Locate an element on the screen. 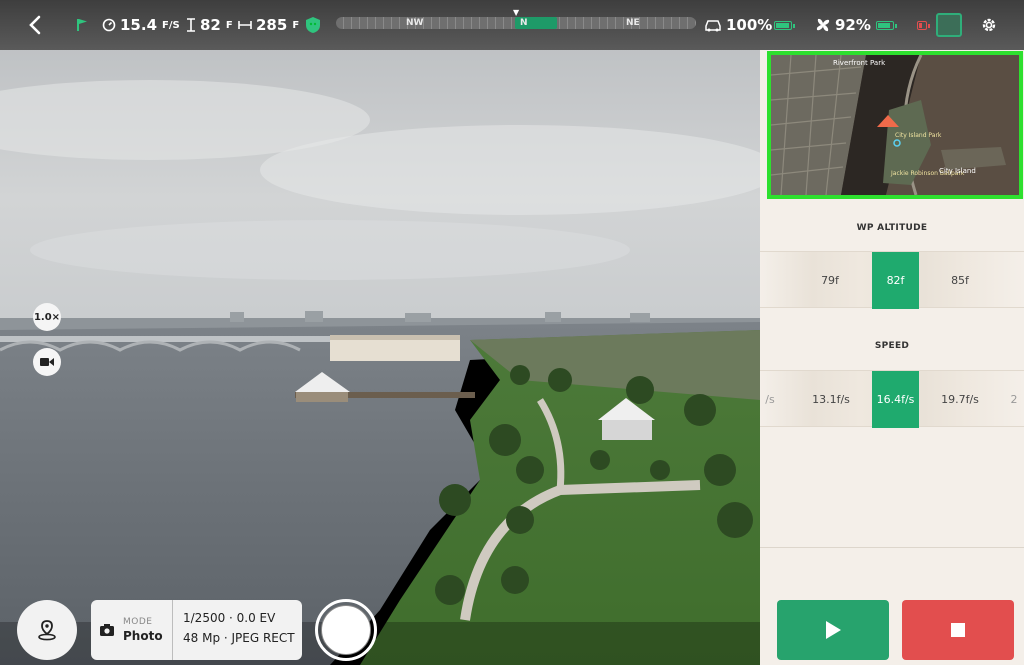 Image resolution: width=1024 pixels, height=665 pixels. speed-option: 19.7f/s is located at coordinates (960, 399).